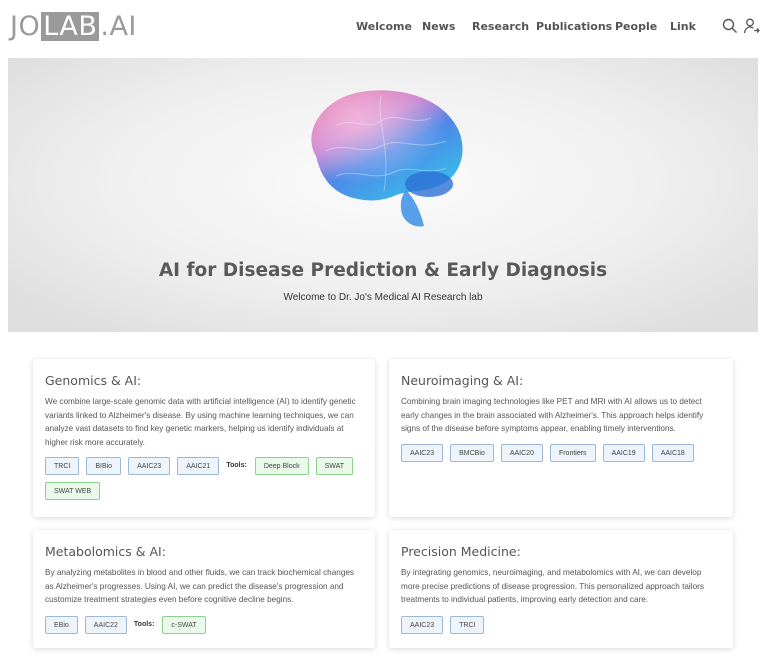 The image size is (765, 655). I want to click on publication-tag: EBio, so click(61, 625).